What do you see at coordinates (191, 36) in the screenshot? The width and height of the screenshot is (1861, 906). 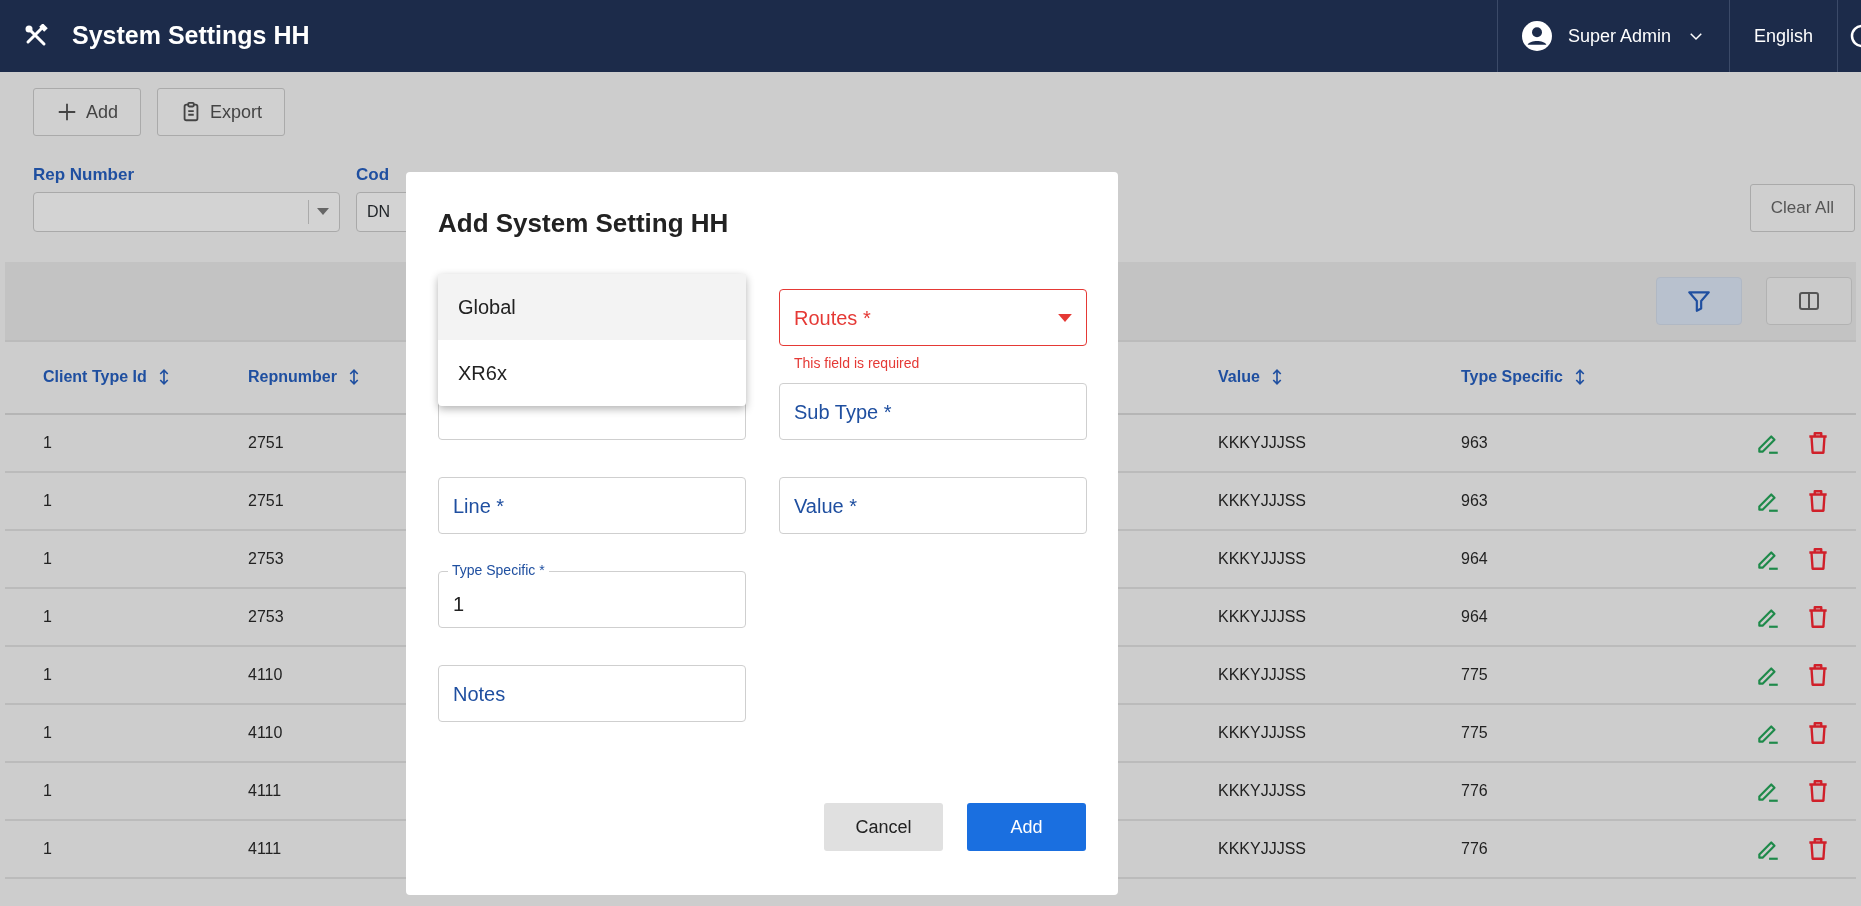 I see `page-title: System Settings HH` at bounding box center [191, 36].